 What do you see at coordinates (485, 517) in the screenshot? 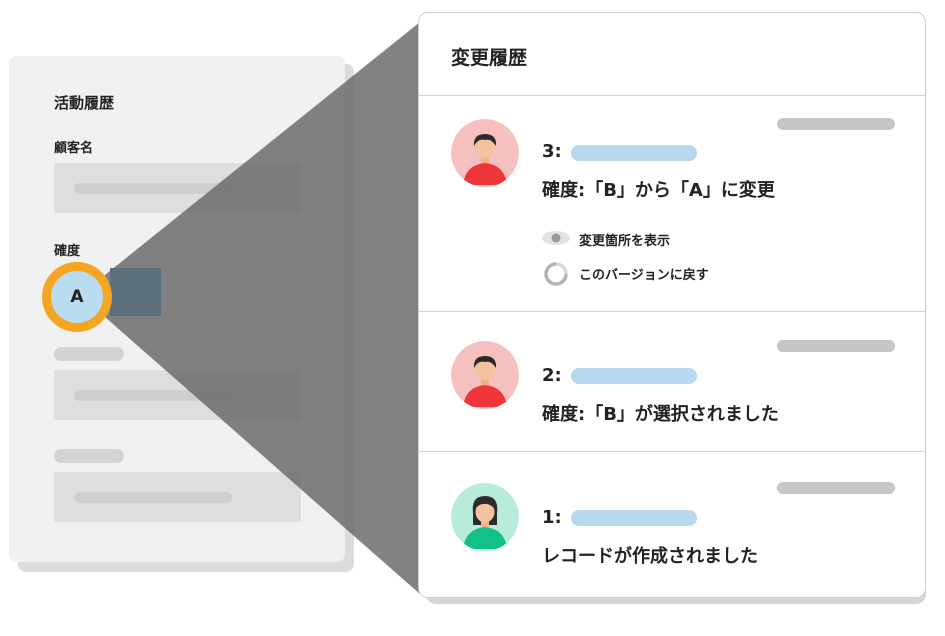
I see `female-user-avatar` at bounding box center [485, 517].